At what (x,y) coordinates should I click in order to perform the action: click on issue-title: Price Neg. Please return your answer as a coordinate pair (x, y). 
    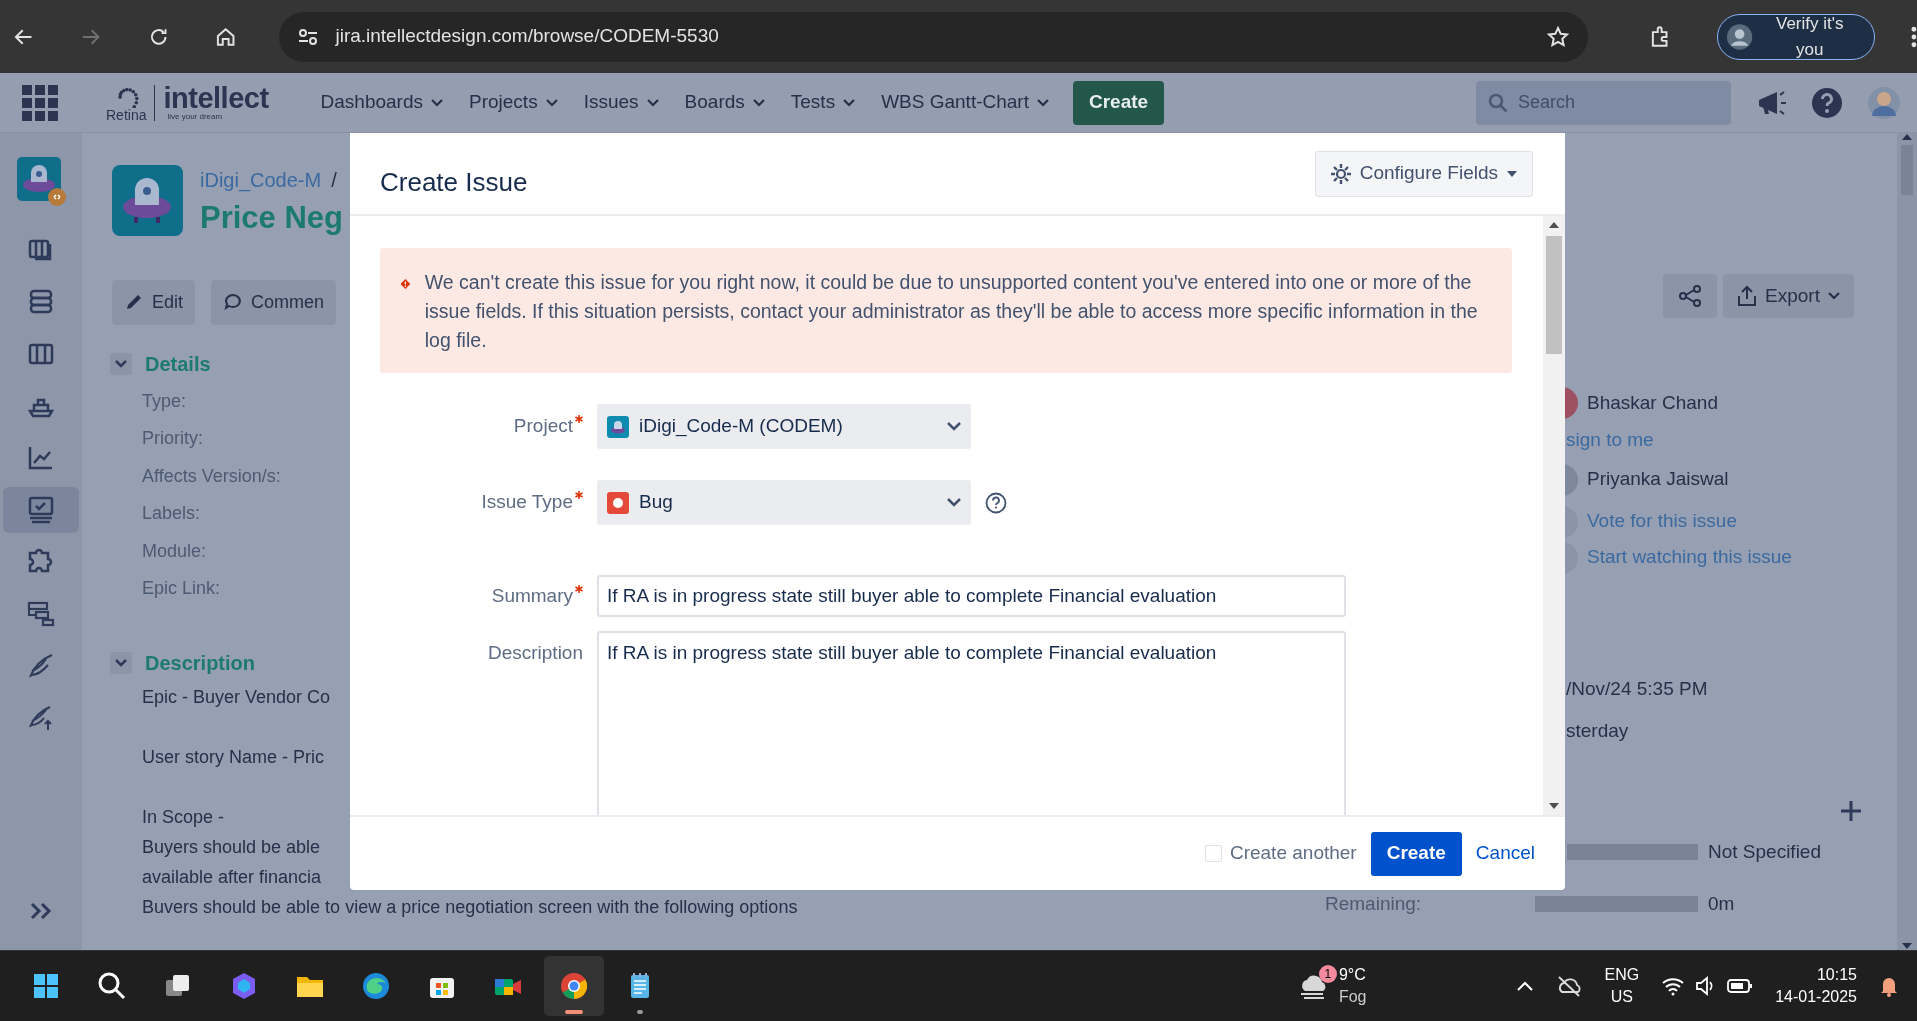
    Looking at the image, I should click on (271, 218).